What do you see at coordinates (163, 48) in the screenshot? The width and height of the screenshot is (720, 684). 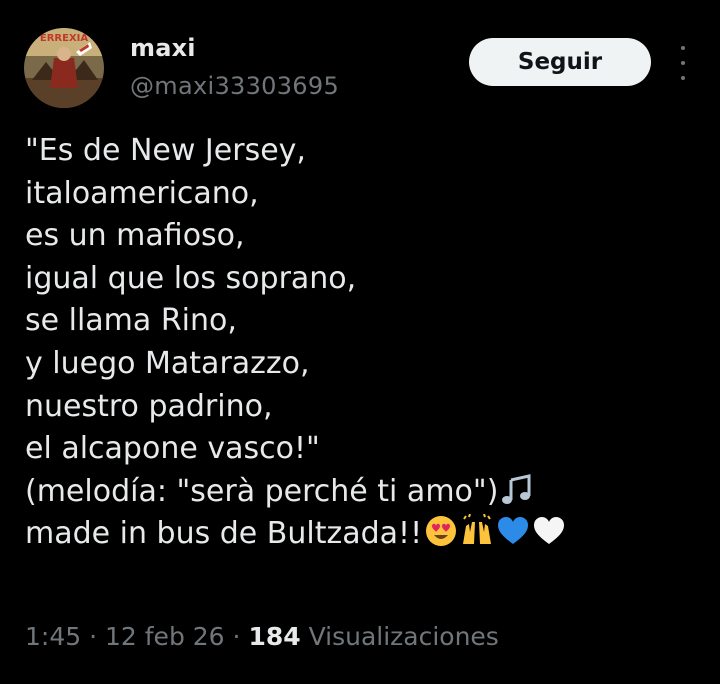 I see `author-display-name: maxi` at bounding box center [163, 48].